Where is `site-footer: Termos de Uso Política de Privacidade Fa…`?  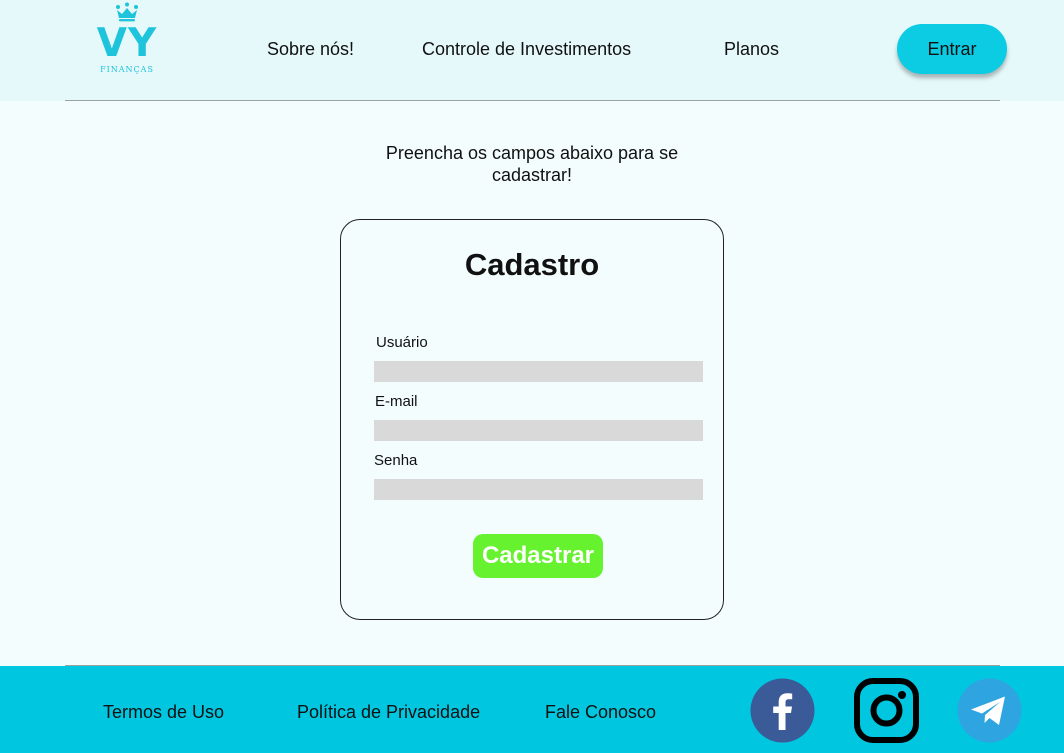
site-footer: Termos de Uso Política de Privacidade Fa… is located at coordinates (532, 709).